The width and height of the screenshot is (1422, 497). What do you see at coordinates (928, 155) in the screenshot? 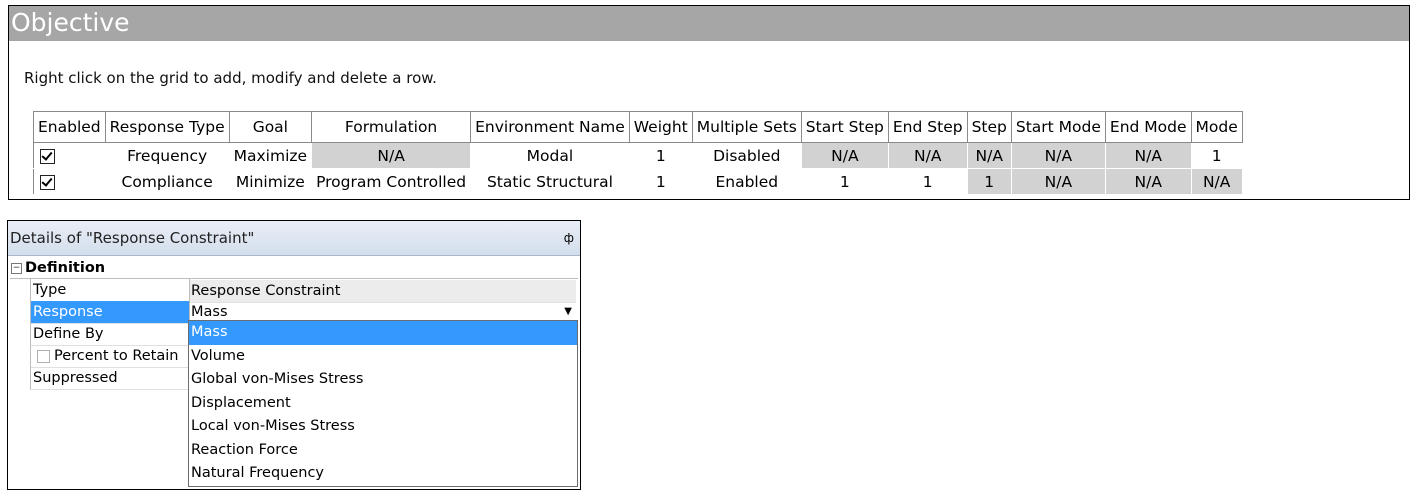
I see `end-step-cell: N/A` at bounding box center [928, 155].